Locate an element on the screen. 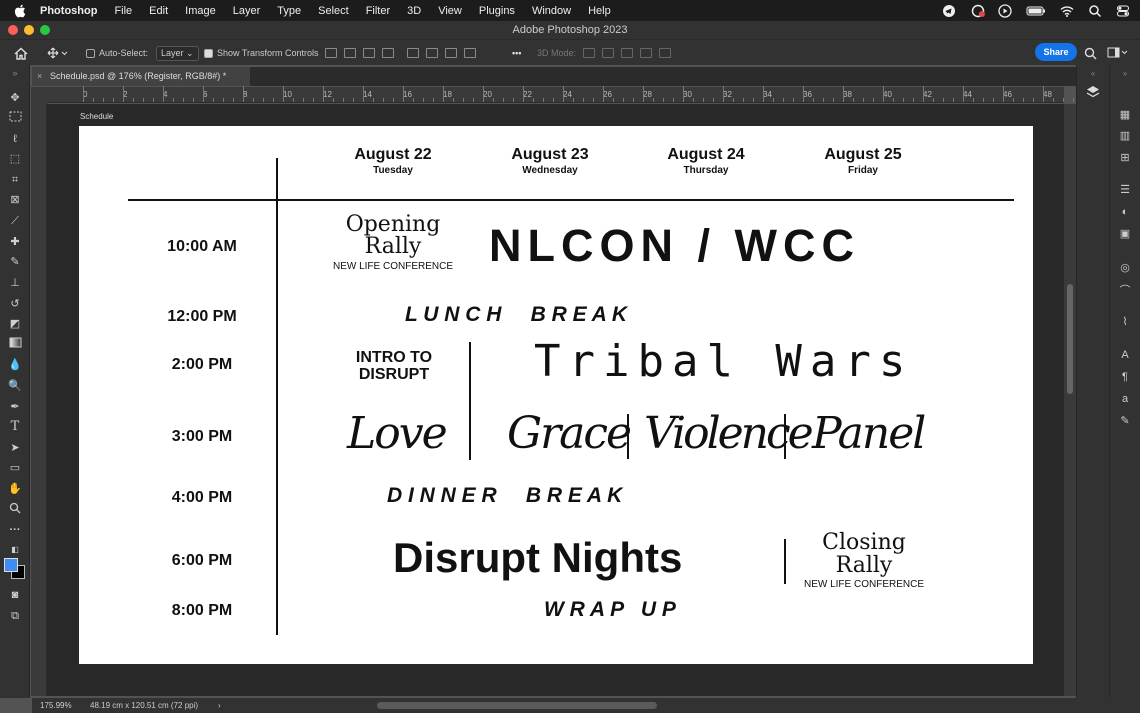 This screenshot has height=713, width=1140. blur-tool-icon: 💧 is located at coordinates (15, 365).